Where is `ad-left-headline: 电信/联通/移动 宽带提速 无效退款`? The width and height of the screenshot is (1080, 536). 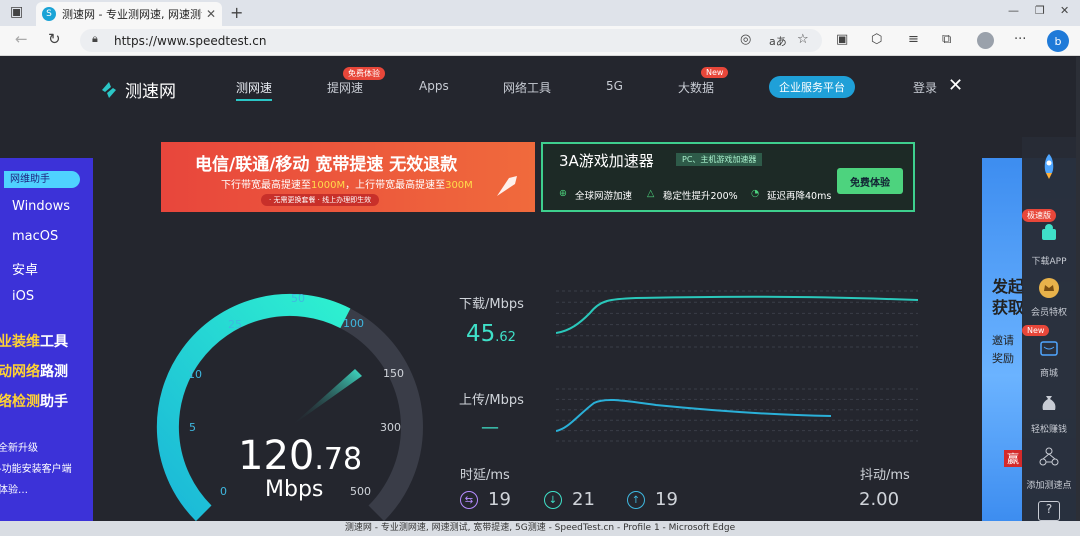 ad-left-headline: 电信/联通/移动 宽带提速 无效退款 is located at coordinates (326, 165).